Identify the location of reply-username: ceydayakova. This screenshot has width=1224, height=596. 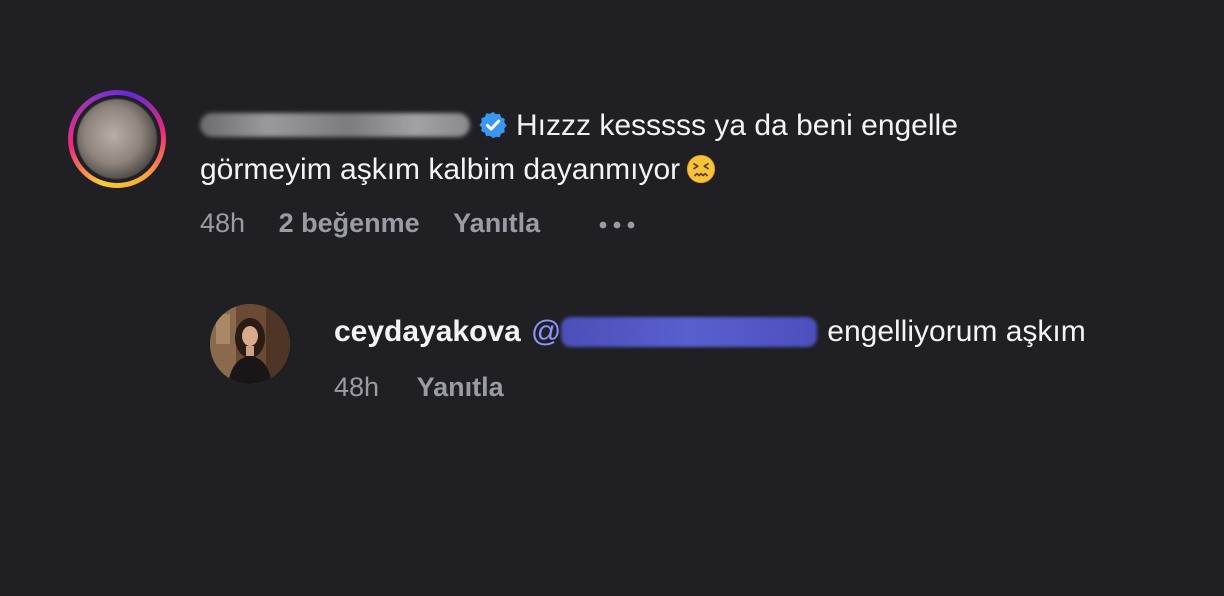
(427, 331).